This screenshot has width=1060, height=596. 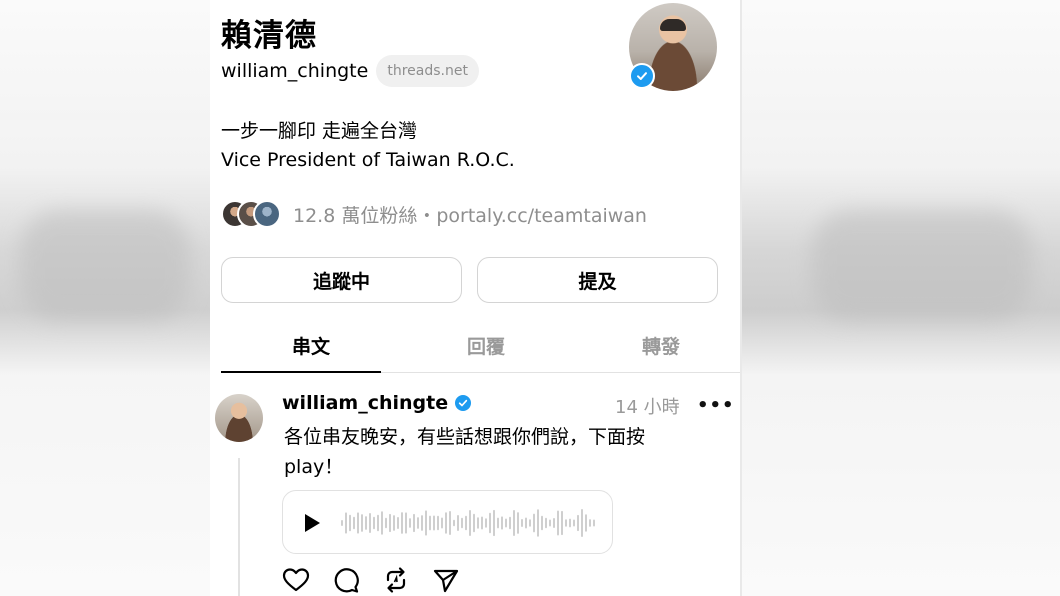 I want to click on heart-icon, so click(x=296, y=580).